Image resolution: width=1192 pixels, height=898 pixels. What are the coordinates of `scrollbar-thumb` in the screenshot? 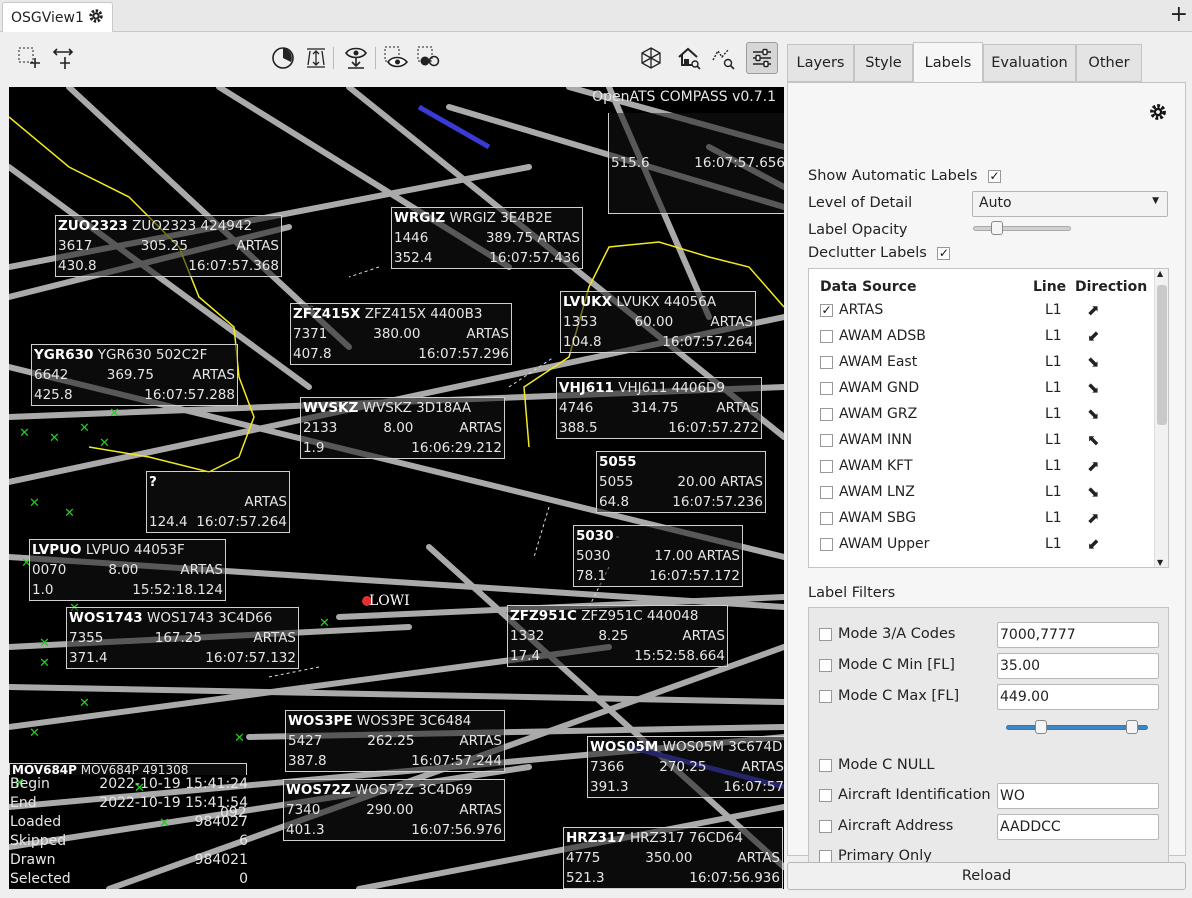 It's located at (1162, 355).